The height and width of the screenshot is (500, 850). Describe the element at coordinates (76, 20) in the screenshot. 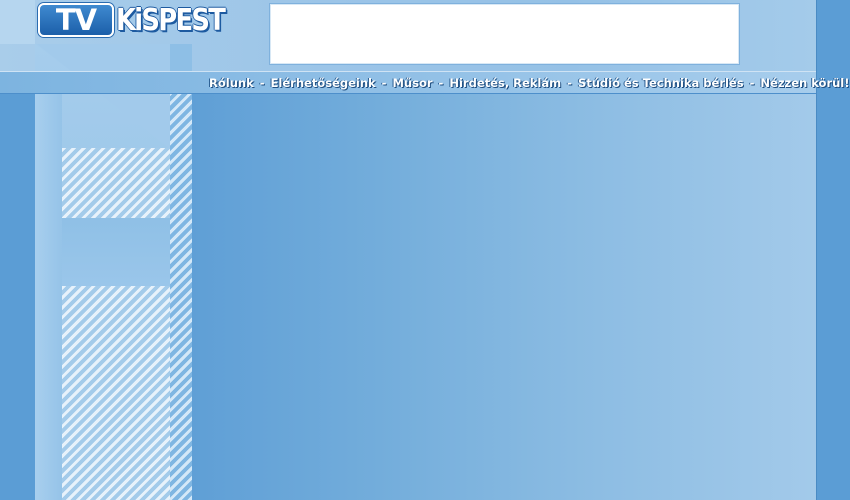

I see `logo-tv-icon: TV` at that location.